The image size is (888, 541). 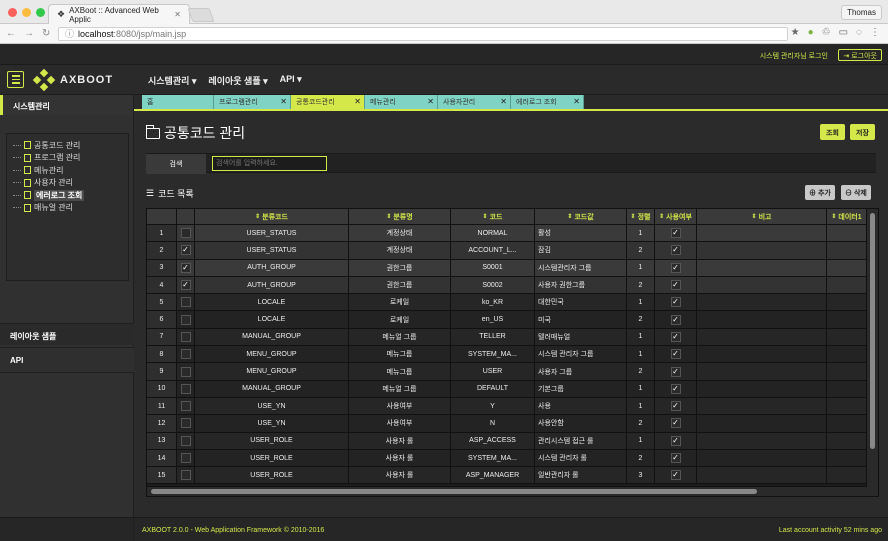 What do you see at coordinates (581, 216) in the screenshot?
I see `column-header: ⇕ 코드값` at bounding box center [581, 216].